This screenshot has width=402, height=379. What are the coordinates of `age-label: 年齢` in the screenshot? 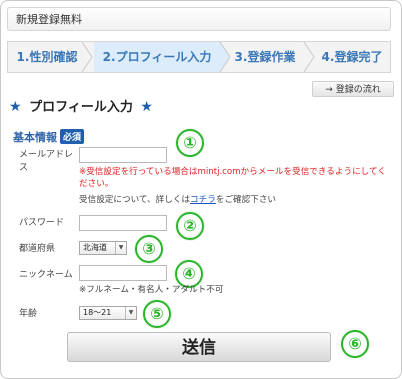 It's located at (28, 314).